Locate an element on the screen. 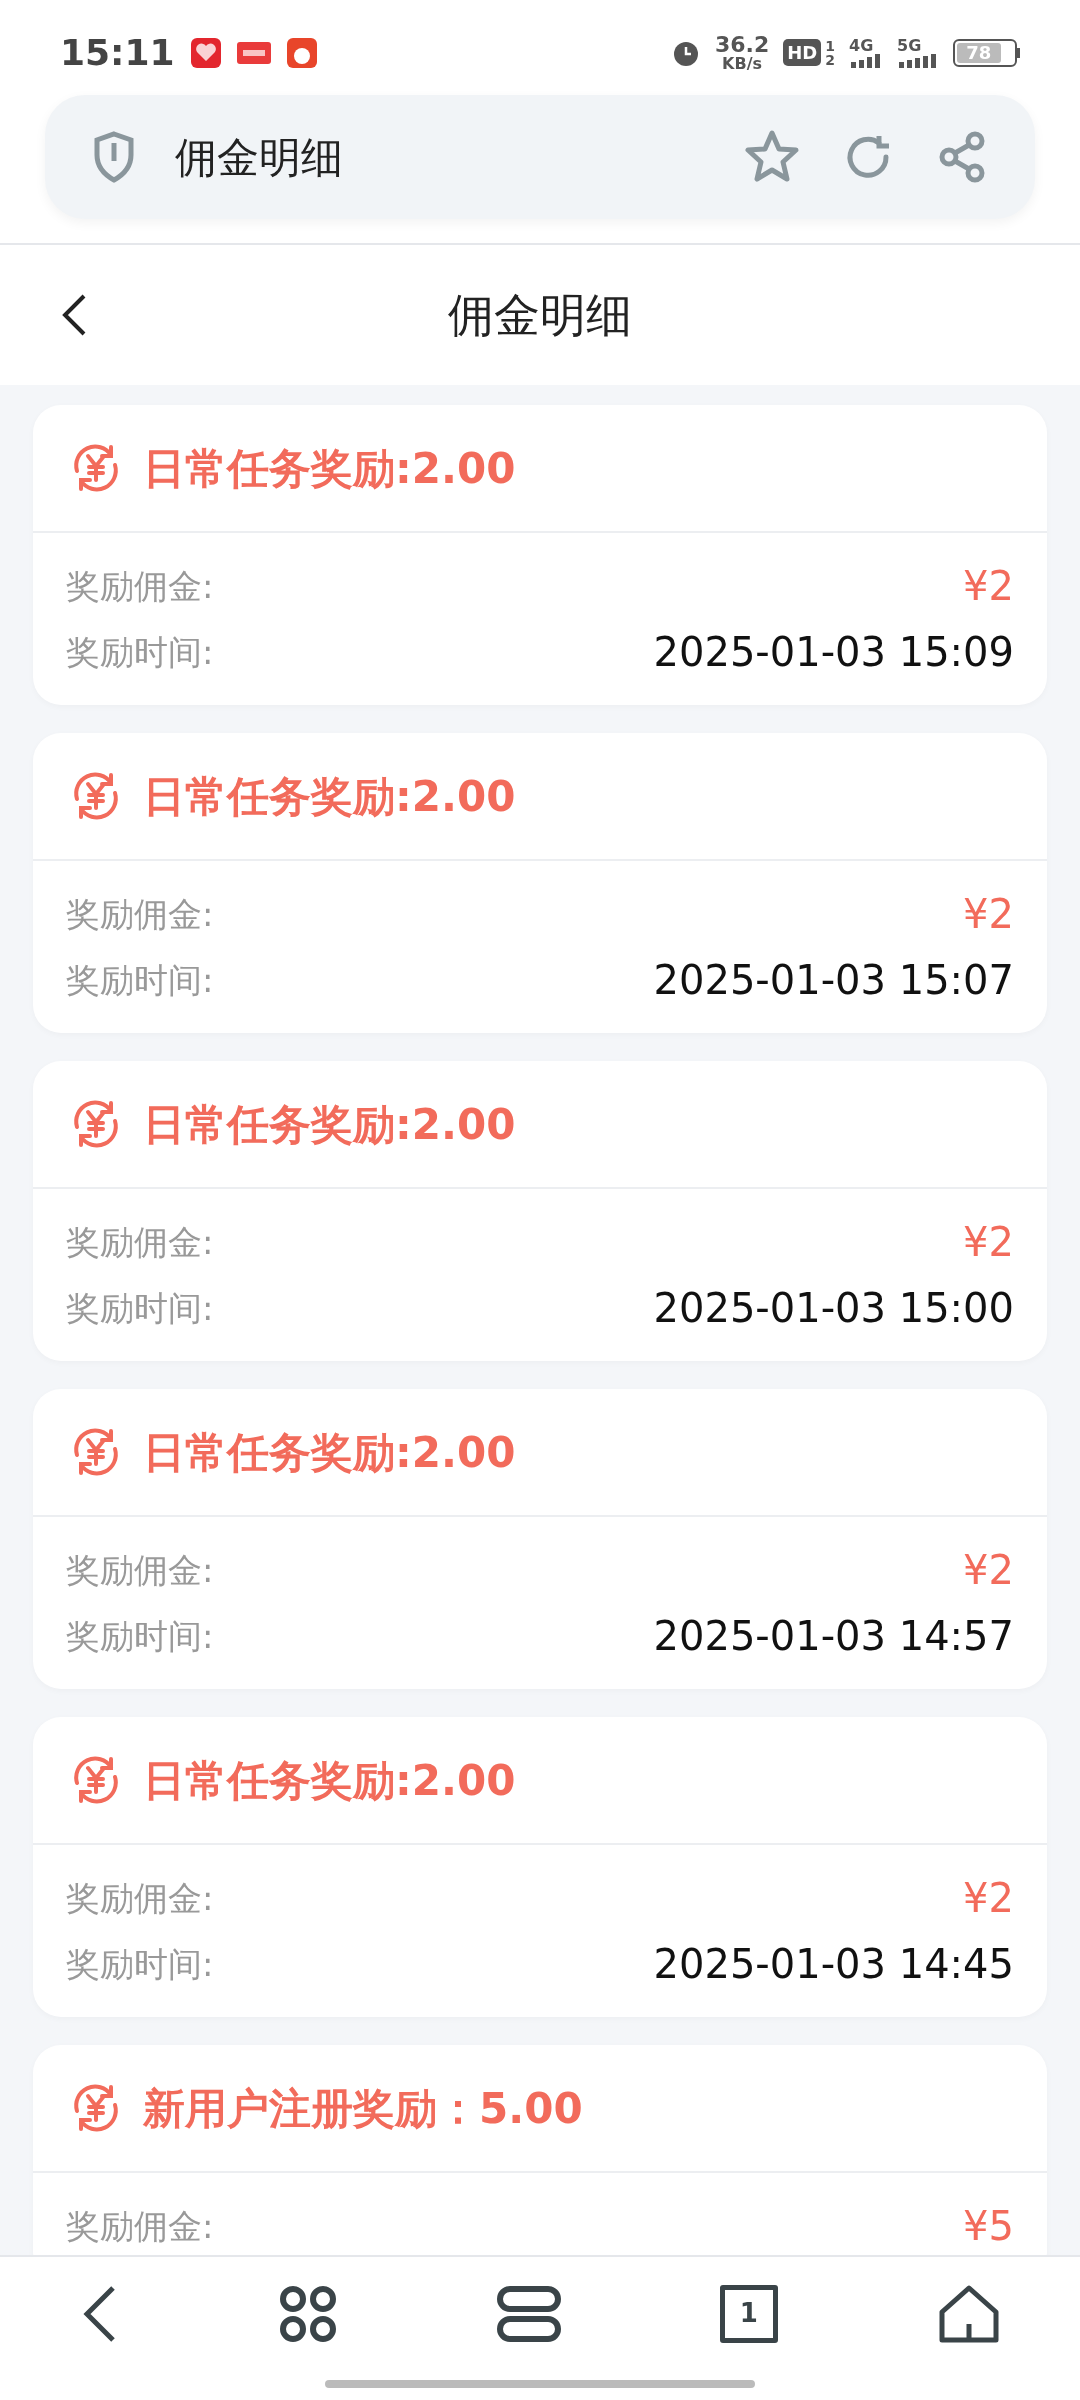  status-time: 15:11 is located at coordinates (117, 52).